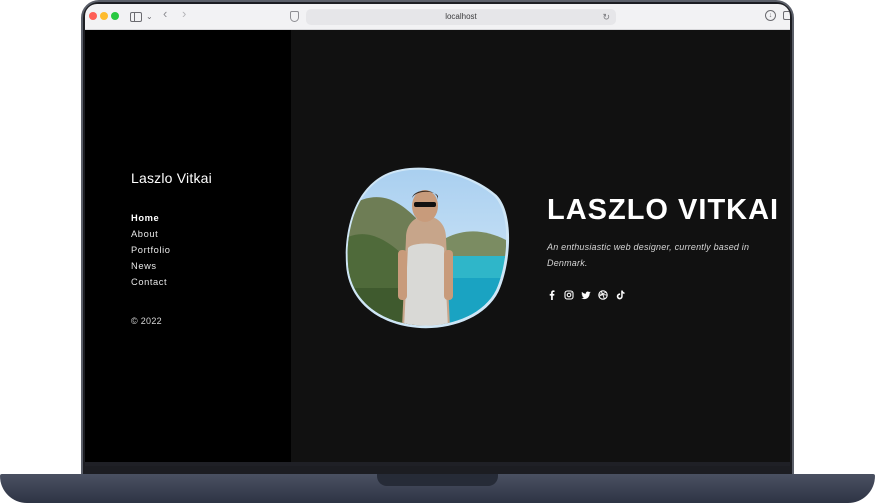  What do you see at coordinates (606, 17) in the screenshot?
I see `reload-icon: ↻` at bounding box center [606, 17].